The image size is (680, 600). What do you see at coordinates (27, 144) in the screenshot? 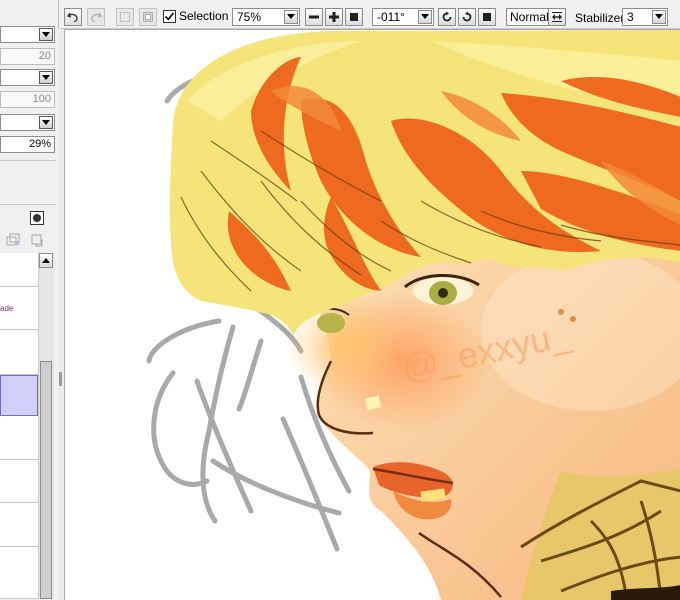
I see `layer-opacity-field: 29%` at bounding box center [27, 144].